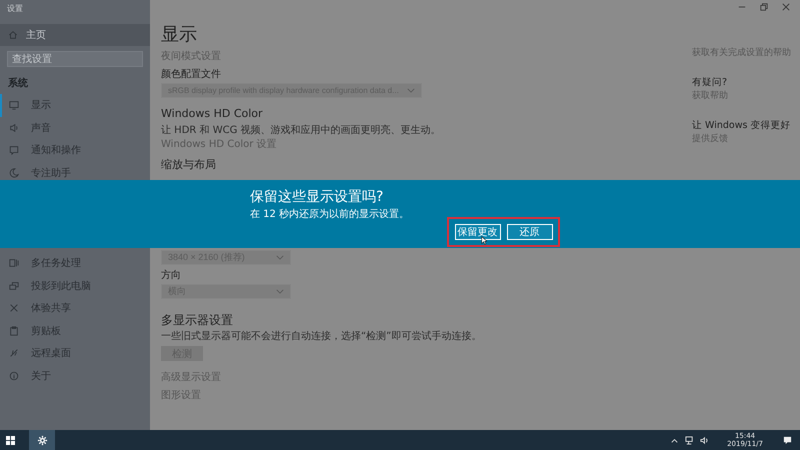 The image size is (800, 450). I want to click on sidebar-item: 远程桌面, so click(75, 353).